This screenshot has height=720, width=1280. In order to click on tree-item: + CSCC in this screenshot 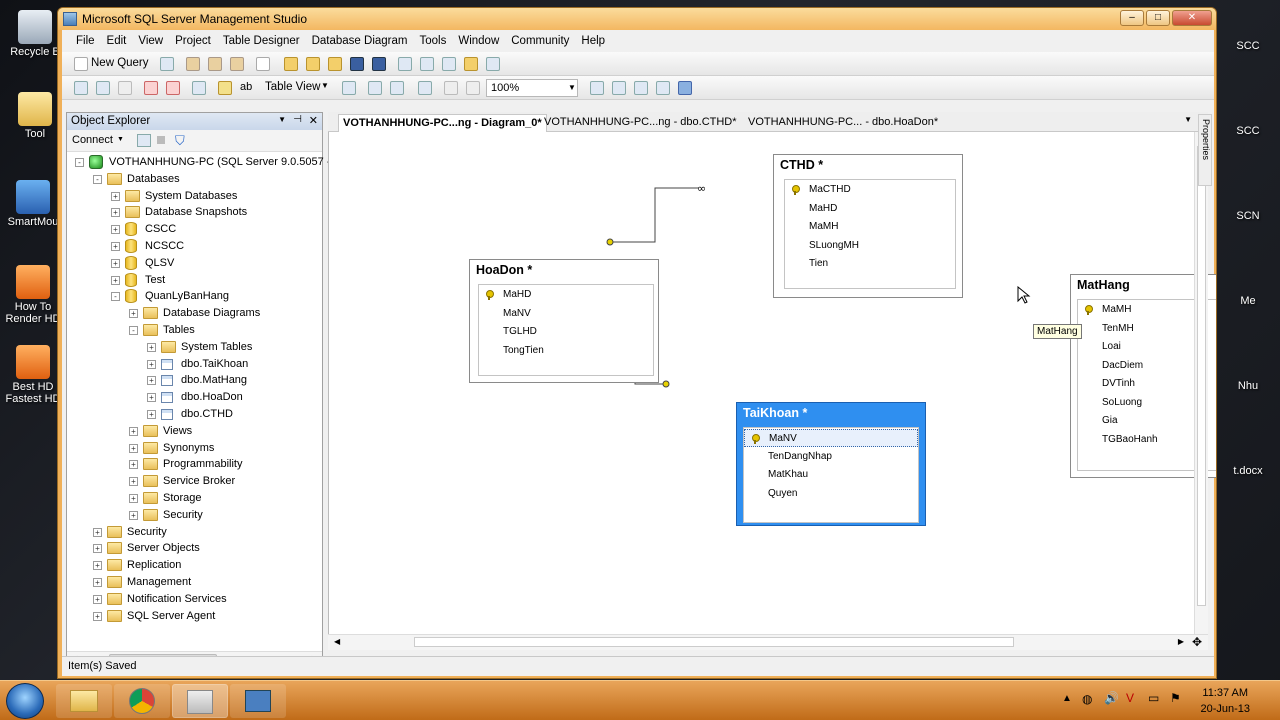, I will do `click(194, 229)`.